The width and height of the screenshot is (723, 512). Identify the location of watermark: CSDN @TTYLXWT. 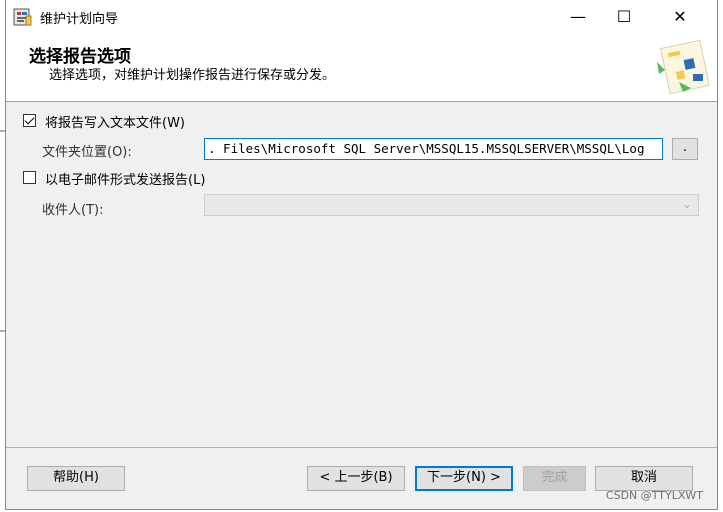
(654, 495).